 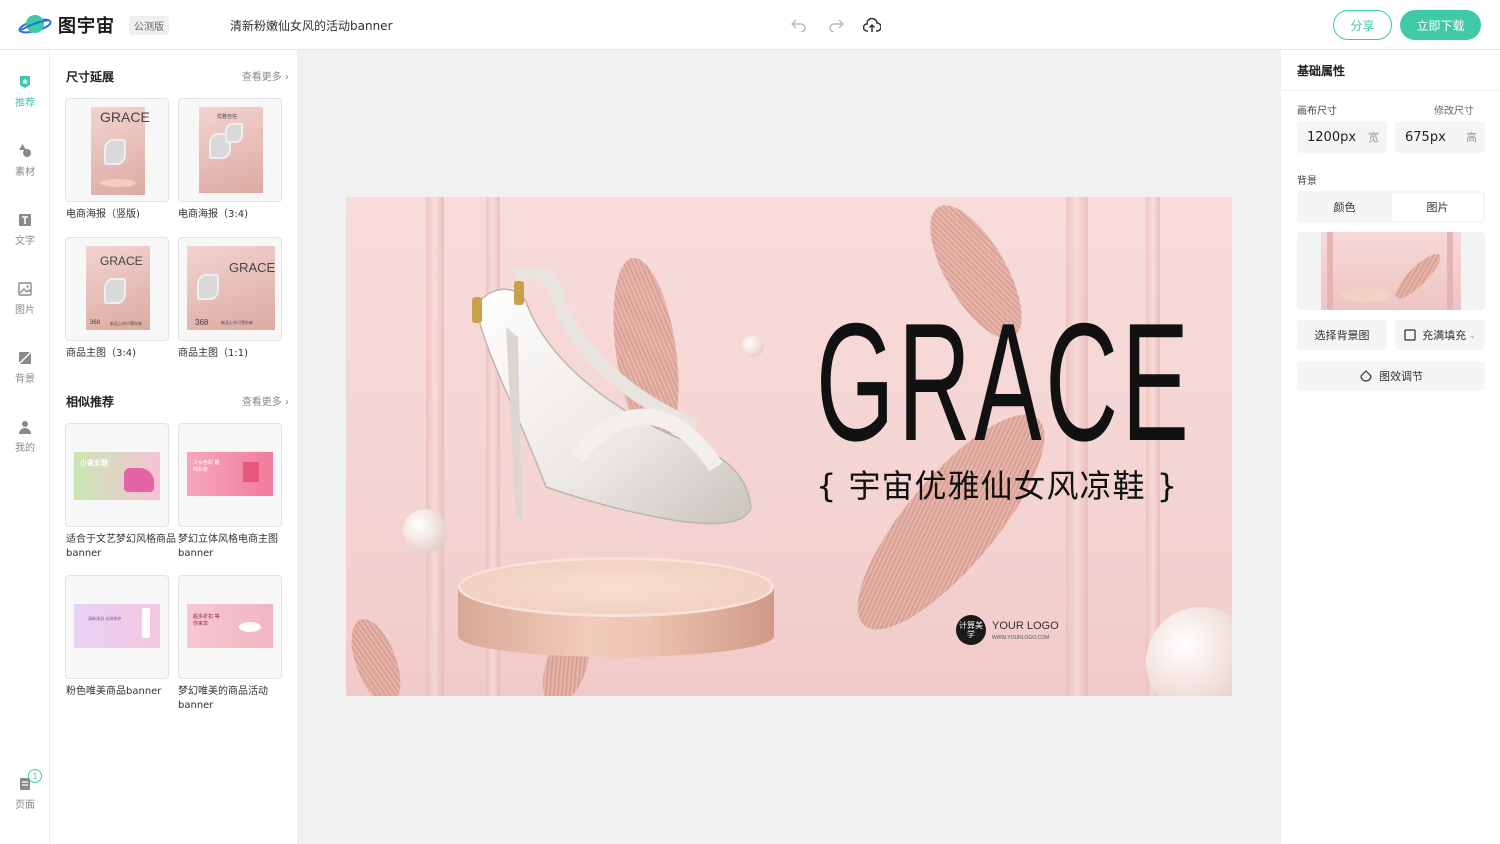 I want to click on template-card: GRACE, so click(x=117, y=150).